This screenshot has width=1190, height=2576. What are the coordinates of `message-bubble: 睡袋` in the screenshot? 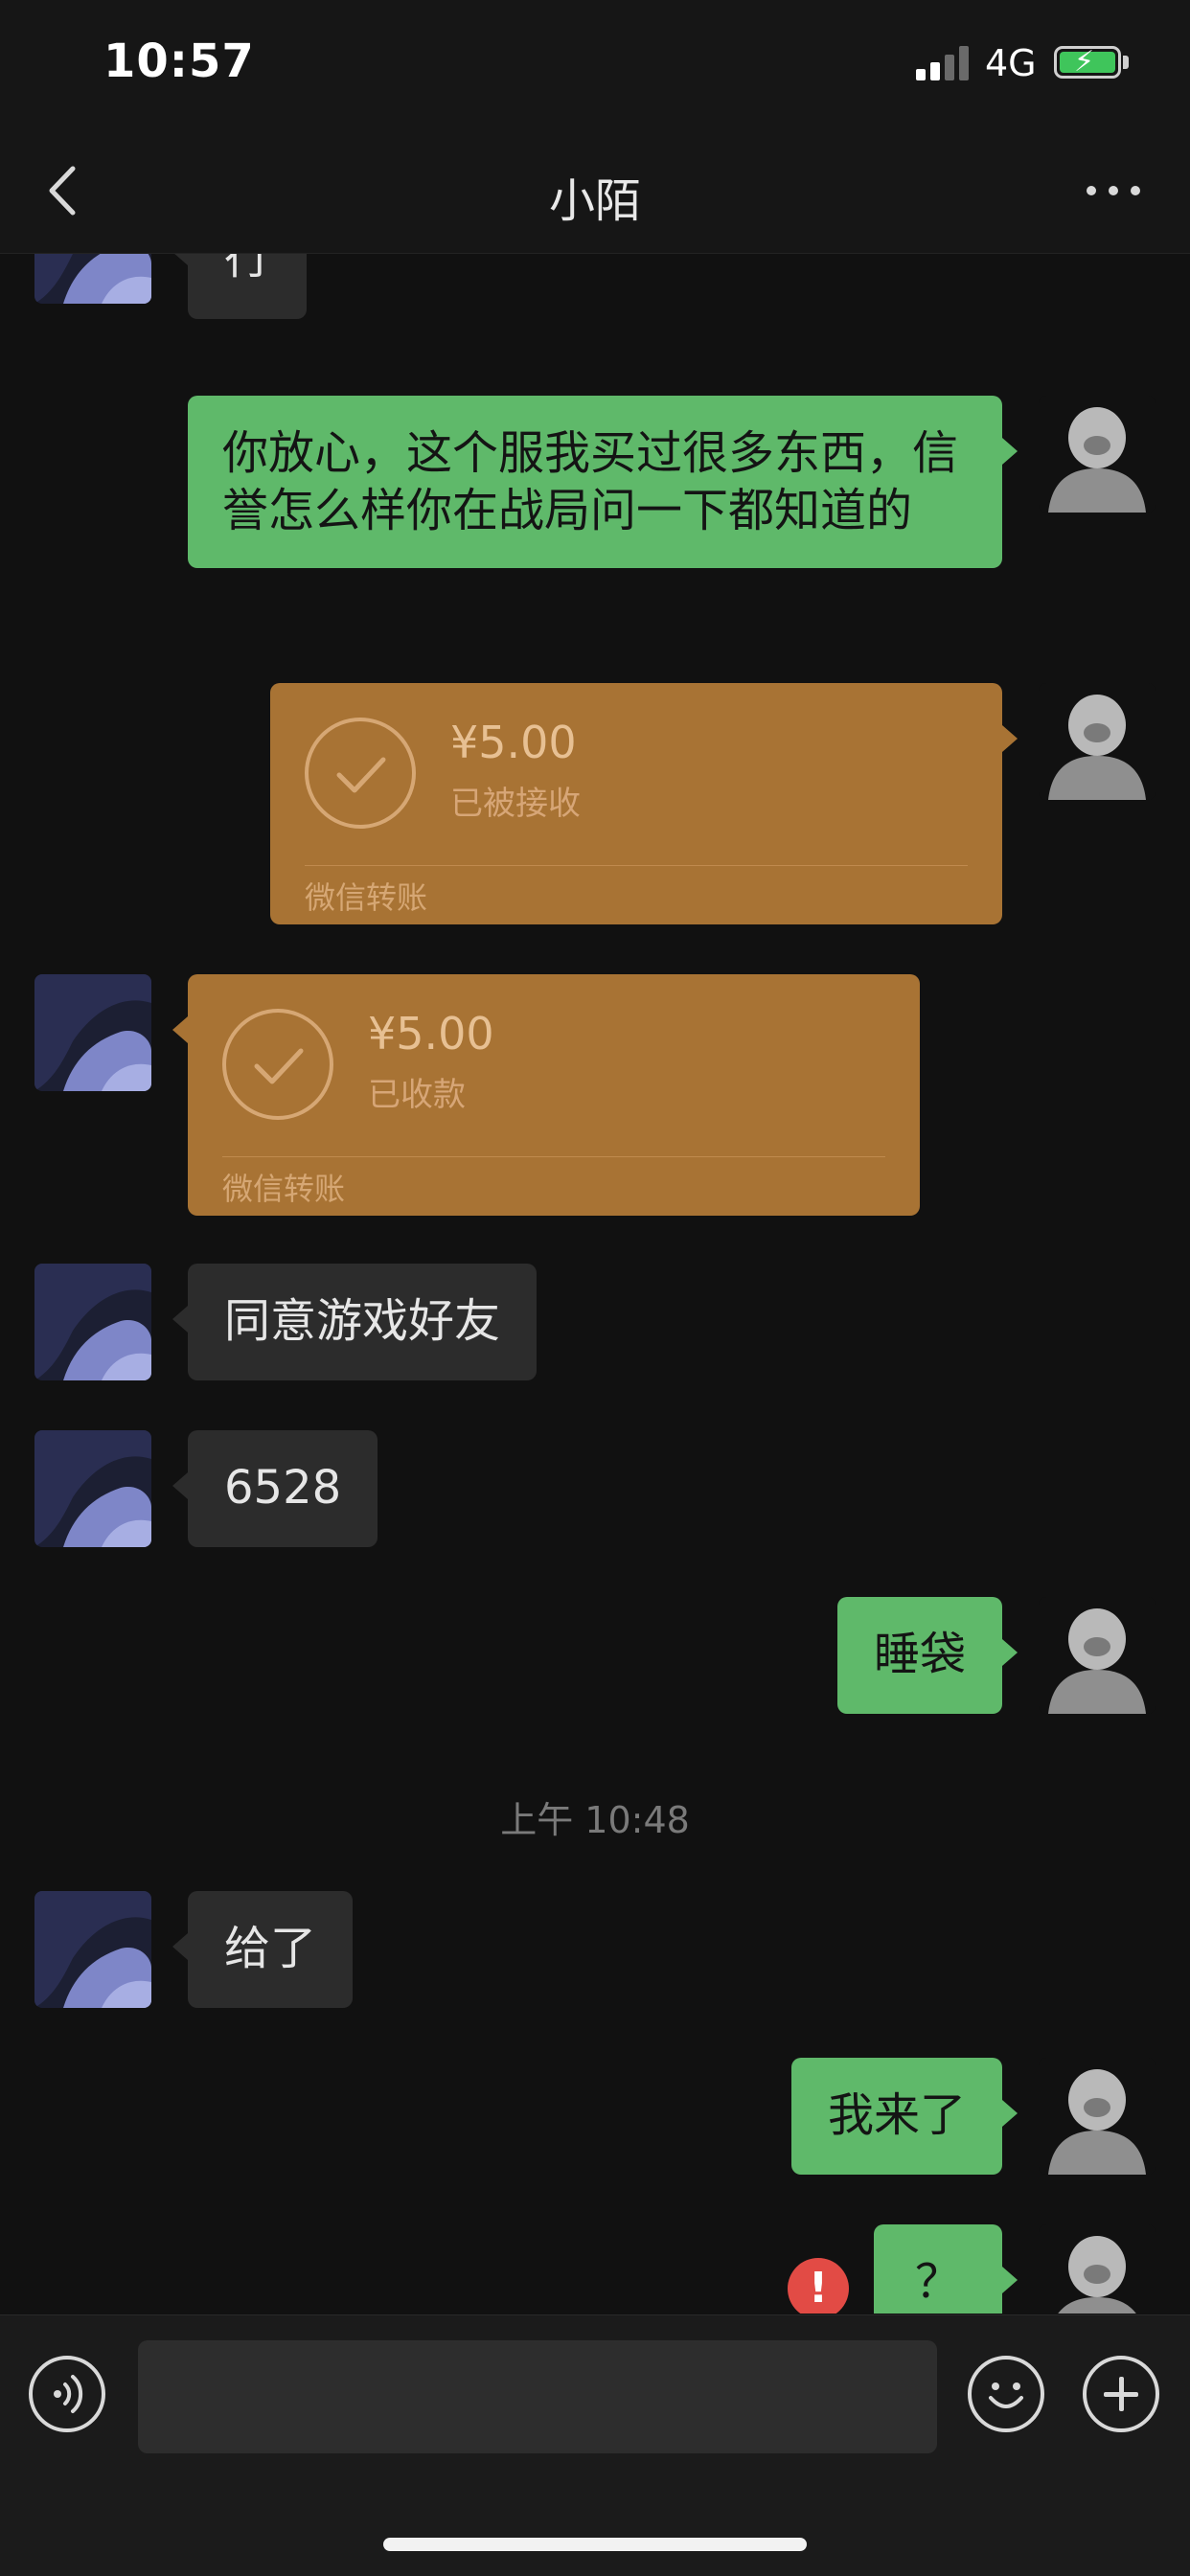 It's located at (927, 1655).